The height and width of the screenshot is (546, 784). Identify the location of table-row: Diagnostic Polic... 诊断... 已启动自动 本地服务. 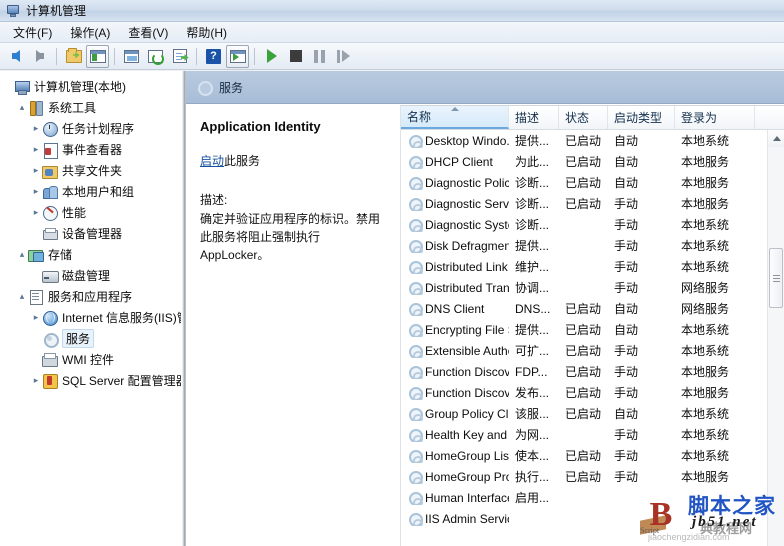
(584, 182).